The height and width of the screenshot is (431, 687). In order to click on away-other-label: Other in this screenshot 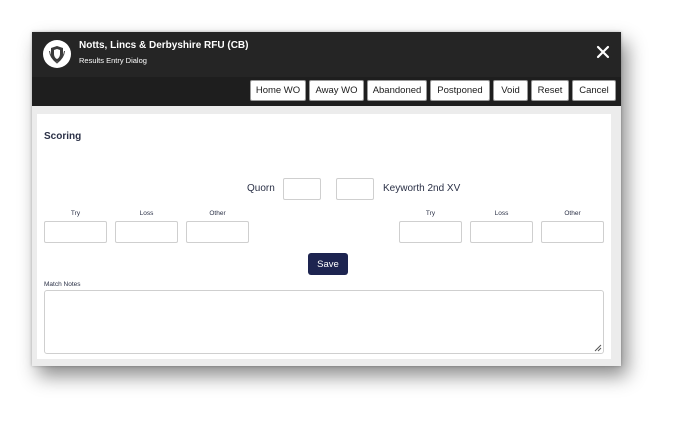, I will do `click(572, 213)`.